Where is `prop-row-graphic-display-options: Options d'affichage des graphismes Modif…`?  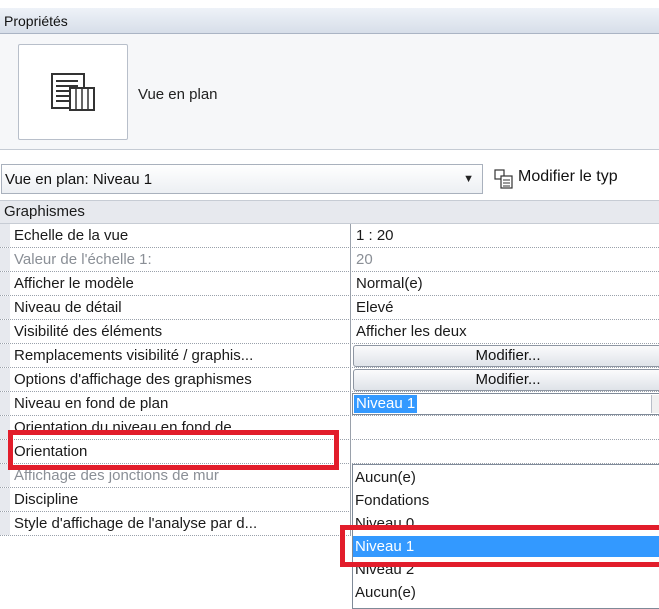
prop-row-graphic-display-options: Options d'affichage des graphismes Modif… is located at coordinates (329, 380).